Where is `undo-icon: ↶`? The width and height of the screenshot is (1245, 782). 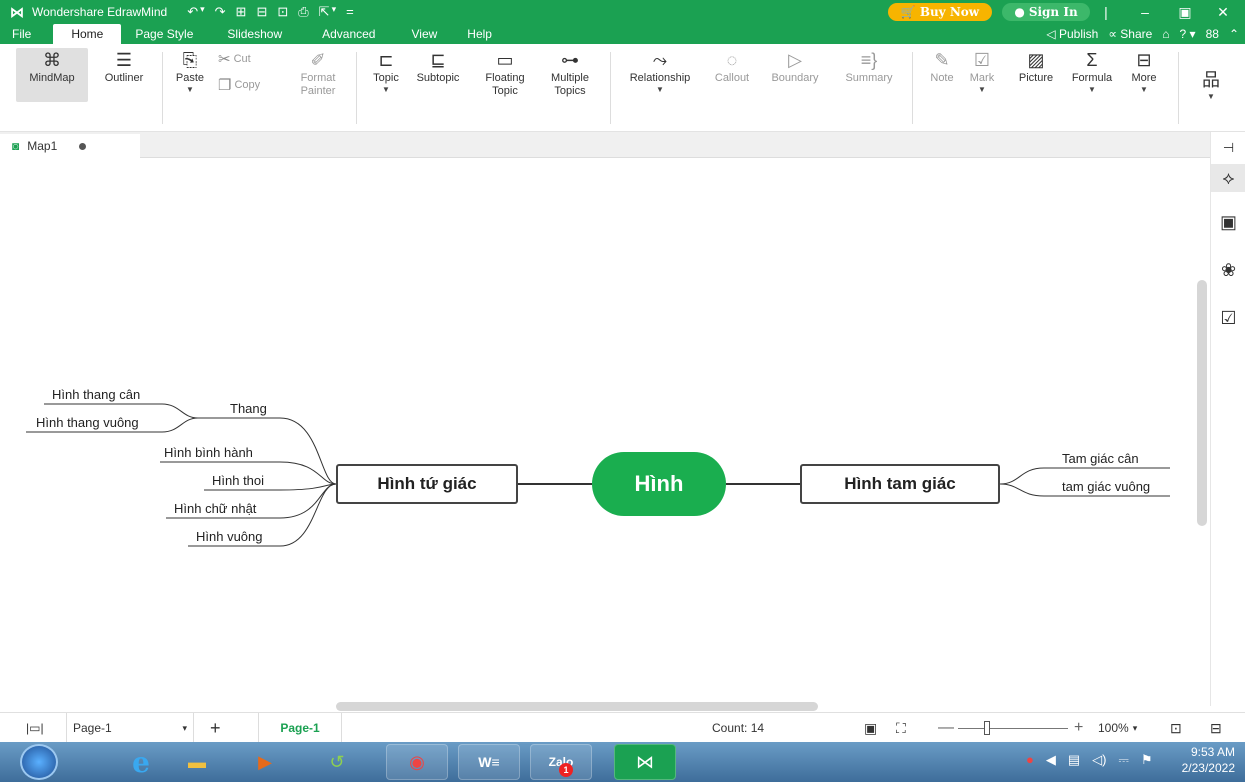 undo-icon: ↶ is located at coordinates (192, 12).